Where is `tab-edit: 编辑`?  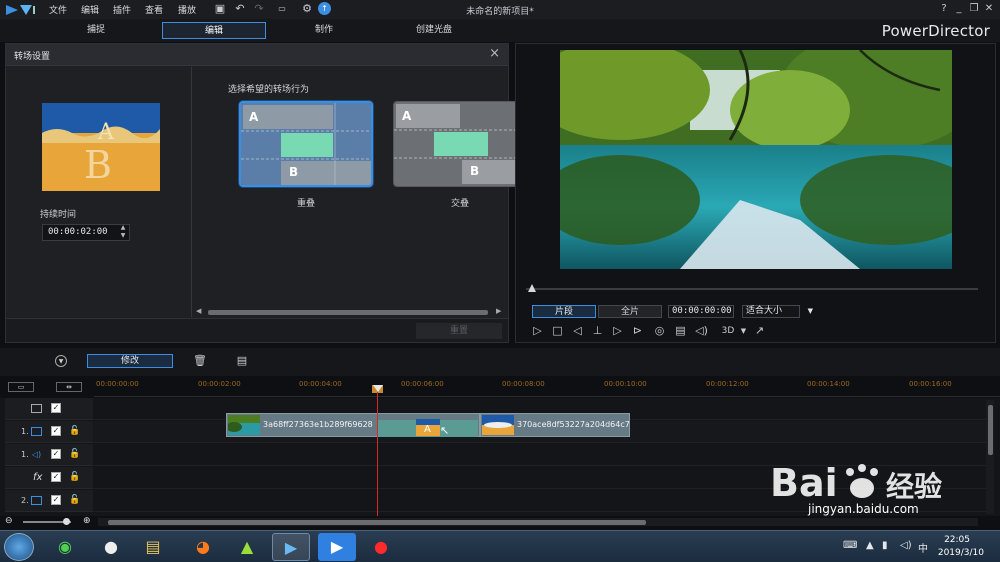 tab-edit: 编辑 is located at coordinates (214, 30).